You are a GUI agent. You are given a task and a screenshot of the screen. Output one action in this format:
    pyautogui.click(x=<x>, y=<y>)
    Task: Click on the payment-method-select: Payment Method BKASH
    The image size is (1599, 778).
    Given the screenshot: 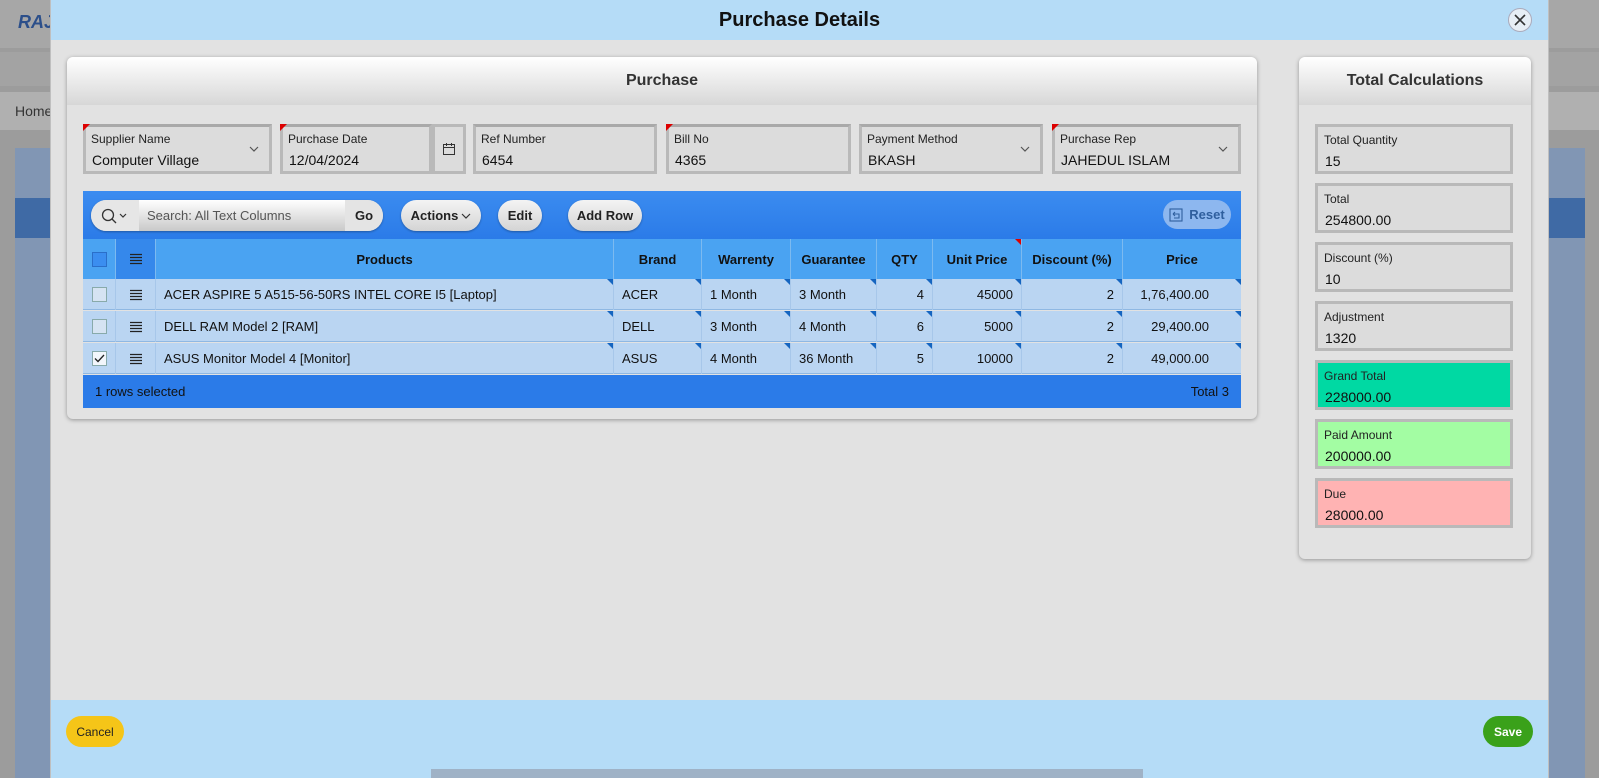 What is the action you would take?
    pyautogui.click(x=951, y=149)
    